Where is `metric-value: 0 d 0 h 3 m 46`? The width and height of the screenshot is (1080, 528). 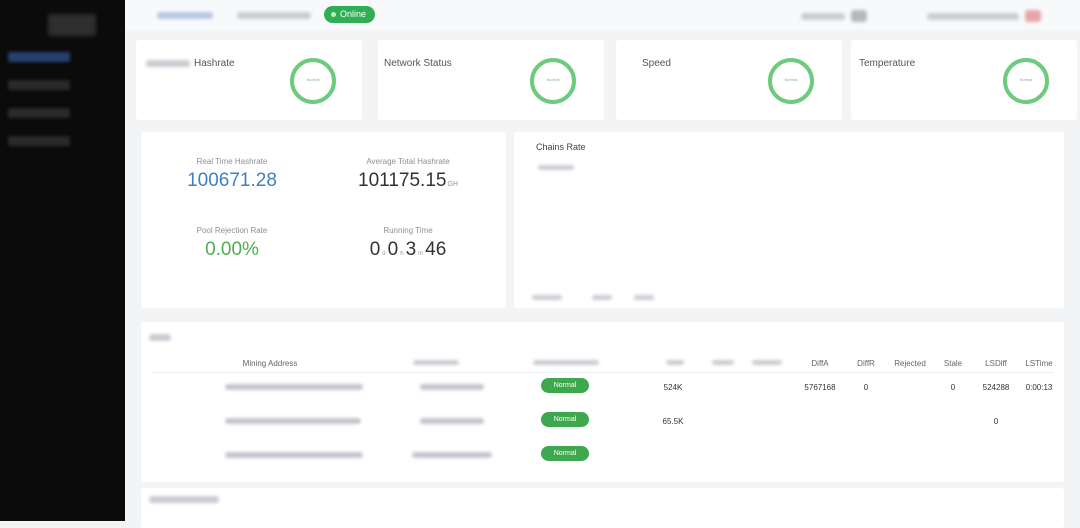 metric-value: 0 d 0 h 3 m 46 is located at coordinates (408, 250).